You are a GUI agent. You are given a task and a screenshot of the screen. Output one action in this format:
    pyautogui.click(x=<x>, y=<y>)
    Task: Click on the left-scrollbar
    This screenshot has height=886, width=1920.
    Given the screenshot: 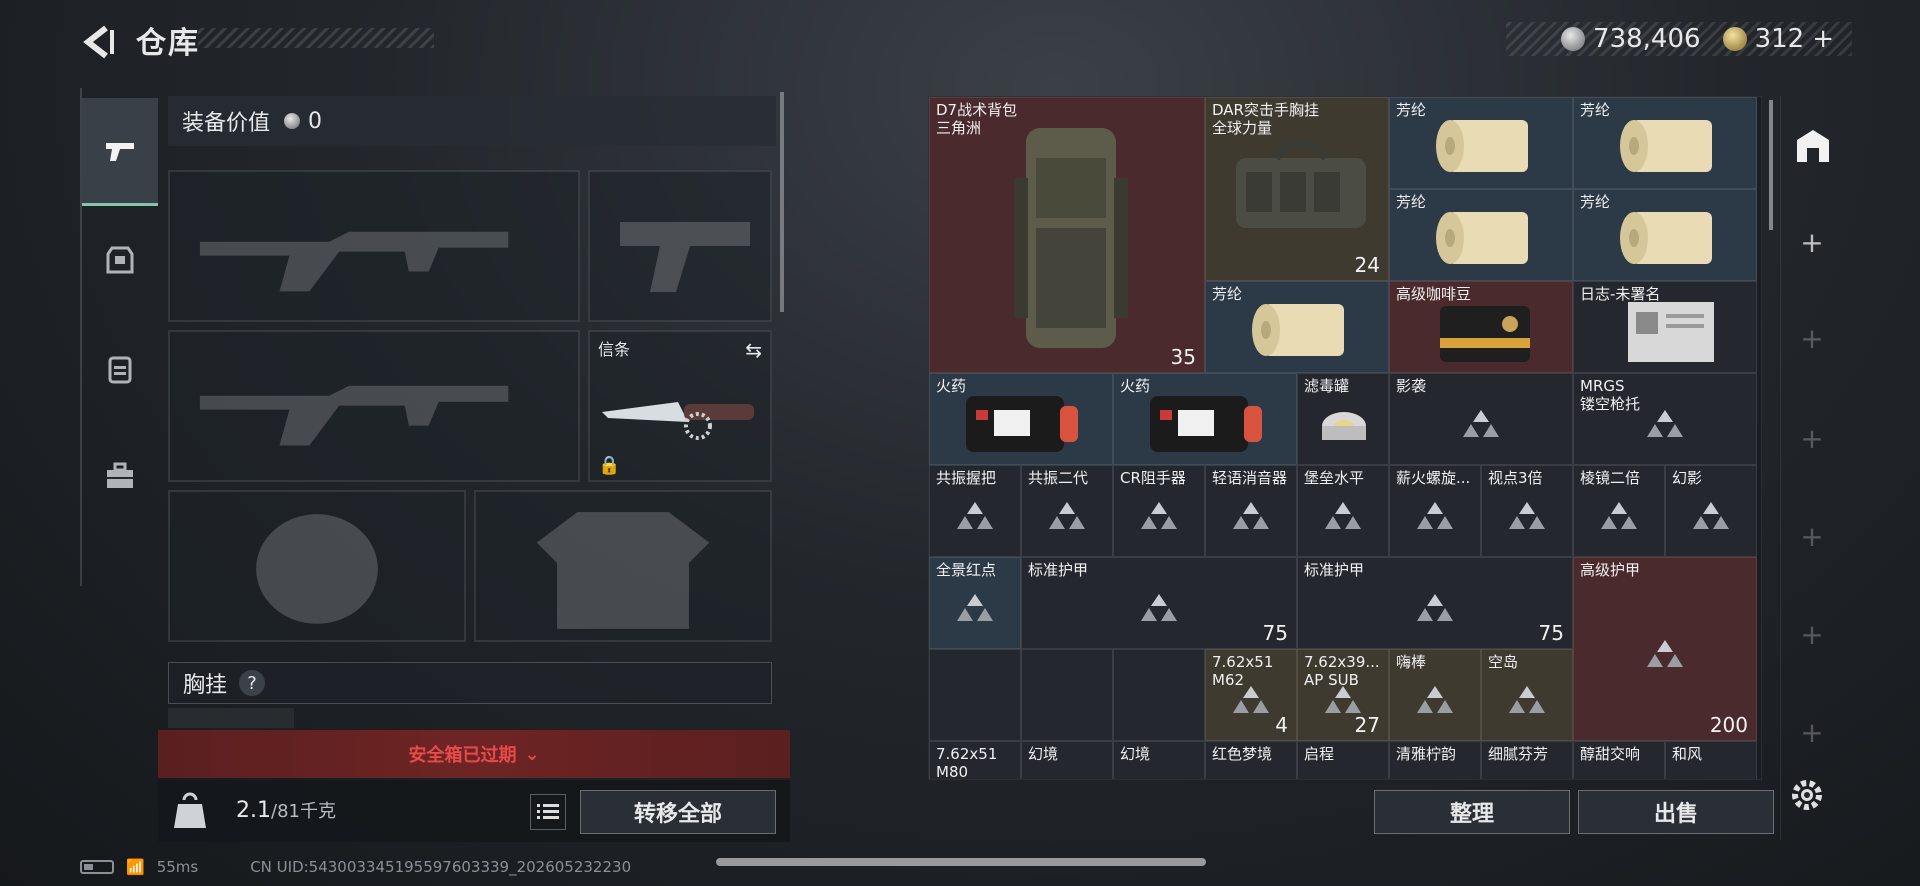 What is the action you would take?
    pyautogui.click(x=782, y=202)
    